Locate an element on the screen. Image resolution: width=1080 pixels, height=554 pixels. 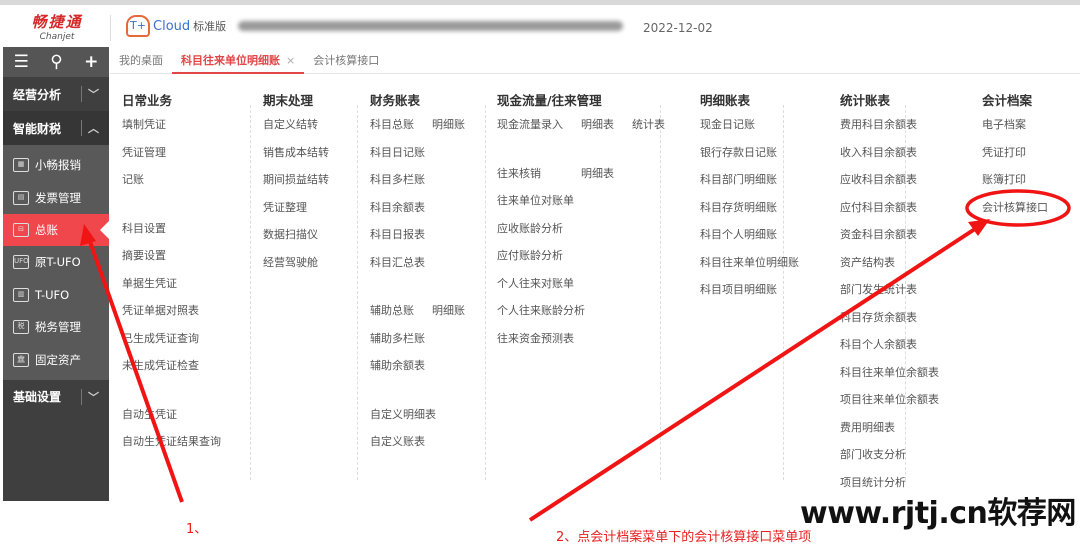
menu-item: 应收账龄分析 is located at coordinates (530, 228).